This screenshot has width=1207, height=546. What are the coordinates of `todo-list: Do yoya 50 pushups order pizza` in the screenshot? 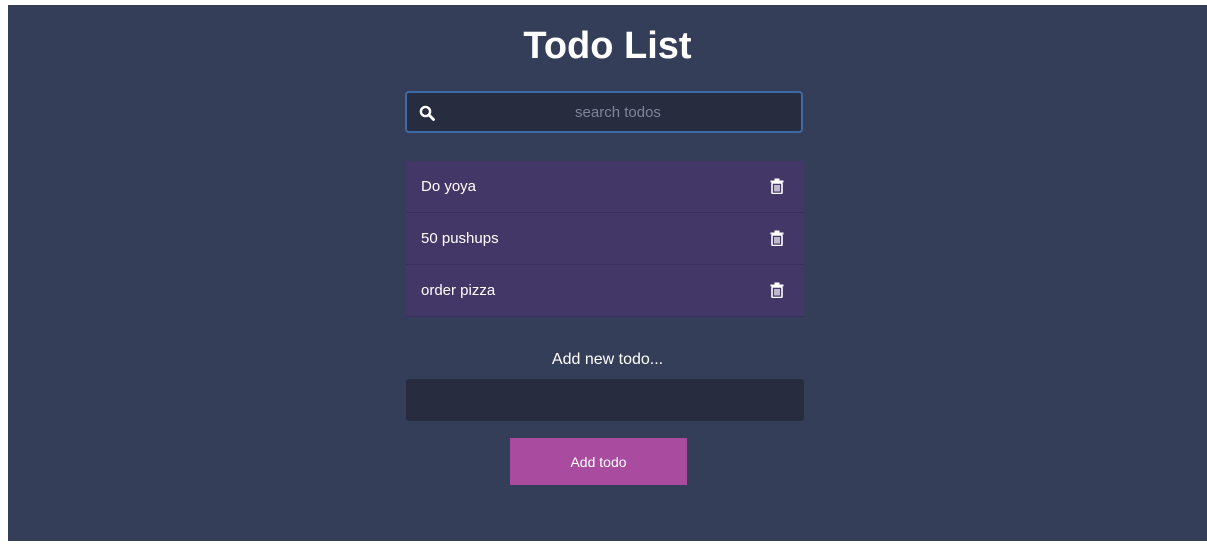 It's located at (605, 239).